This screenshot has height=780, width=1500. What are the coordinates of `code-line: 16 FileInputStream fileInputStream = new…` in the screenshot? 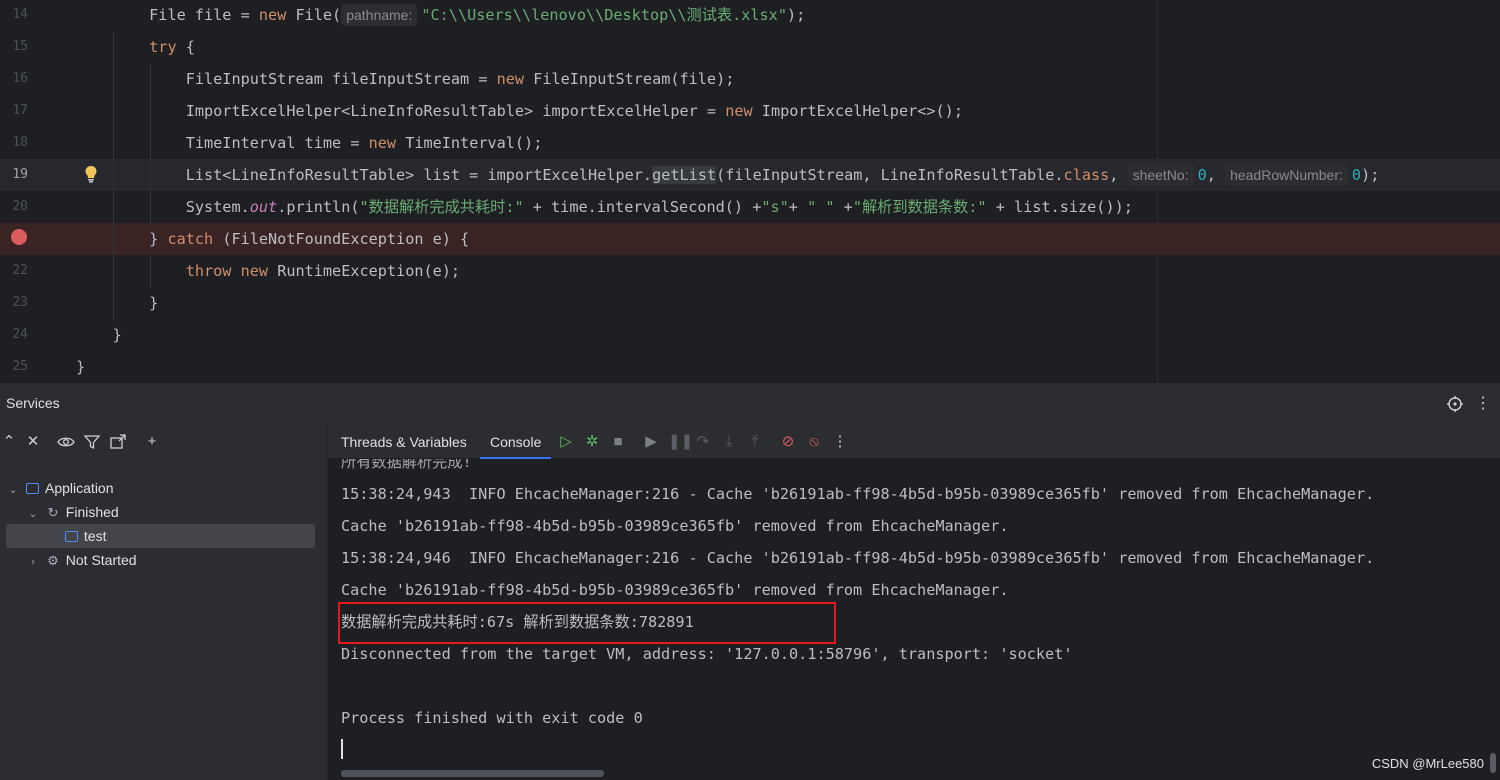 It's located at (750, 79).